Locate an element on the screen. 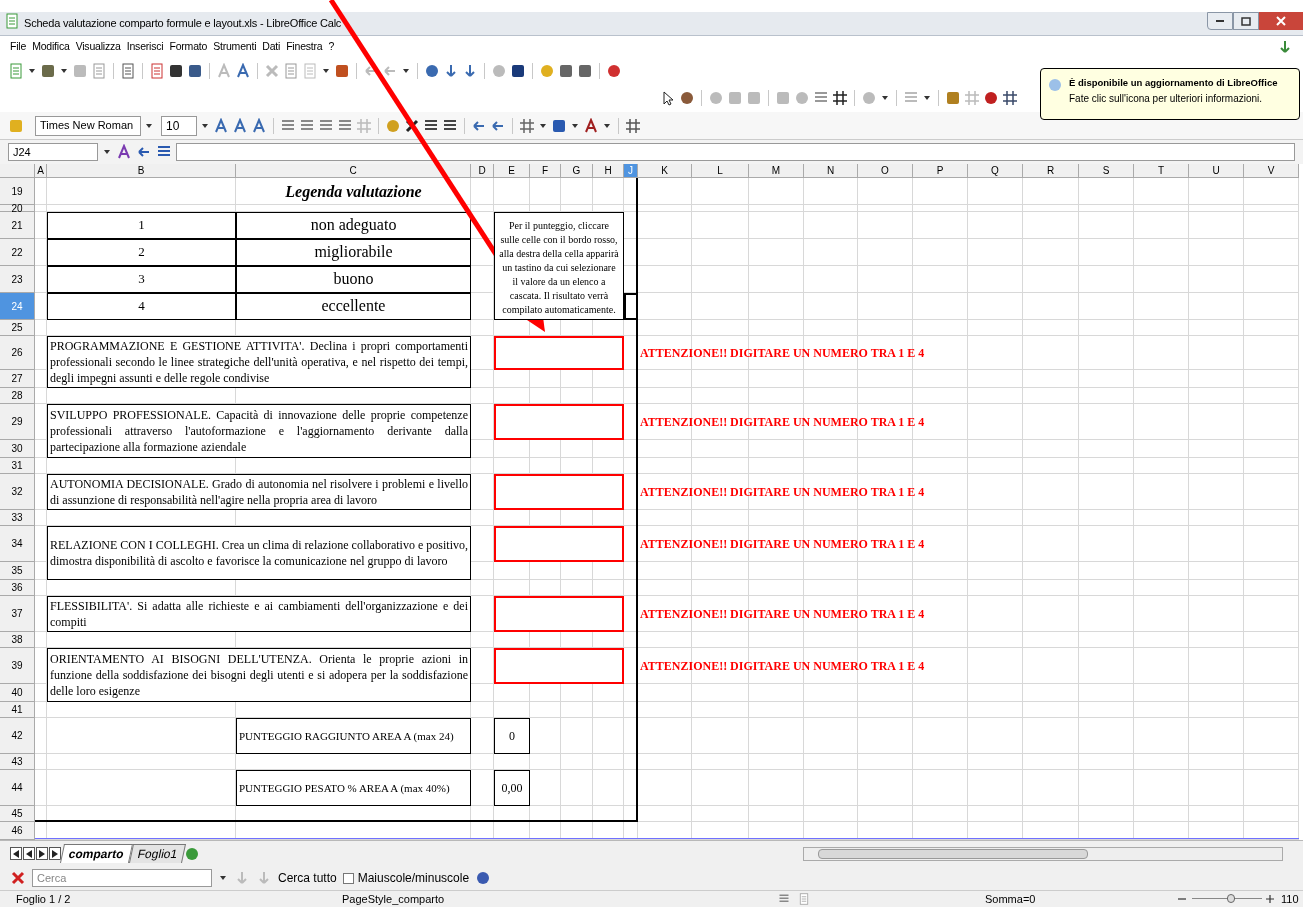  column-header: G is located at coordinates (577, 171).